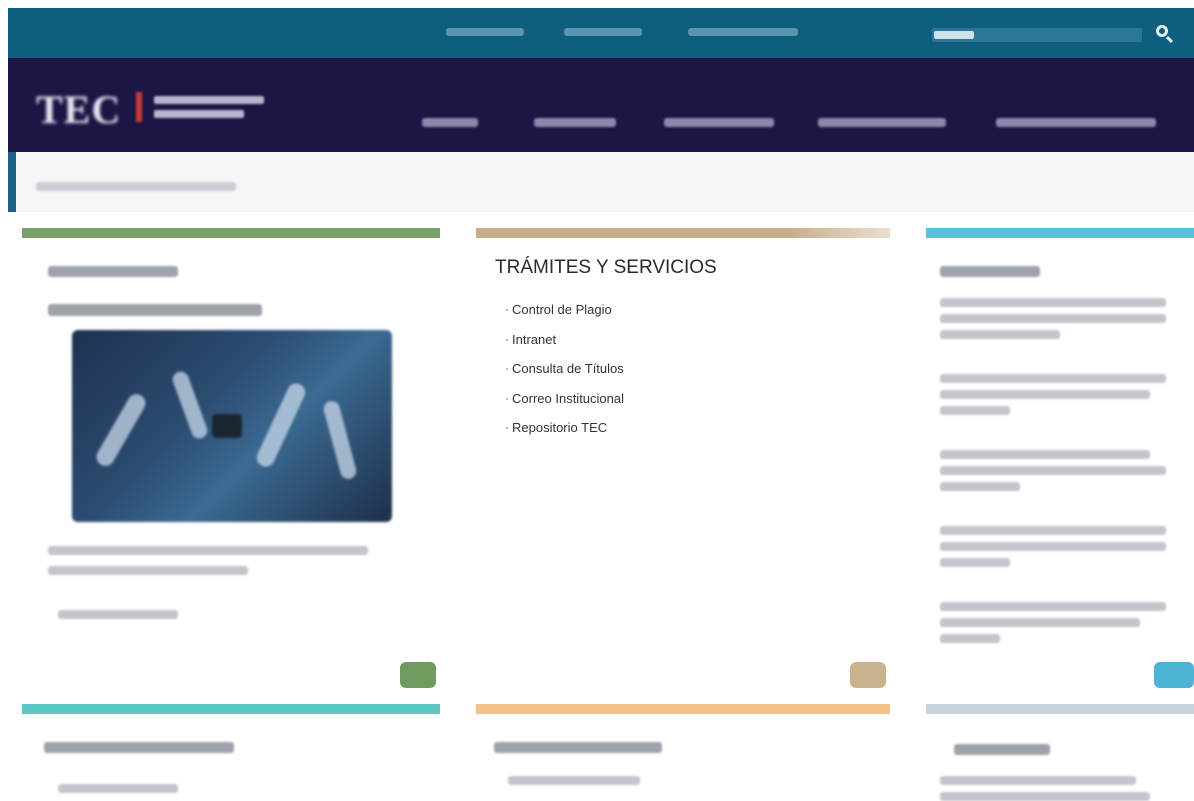 The image size is (1194, 801). Describe the element at coordinates (562, 309) in the screenshot. I see `link-control-de-plagio: Control de Plagio` at that location.